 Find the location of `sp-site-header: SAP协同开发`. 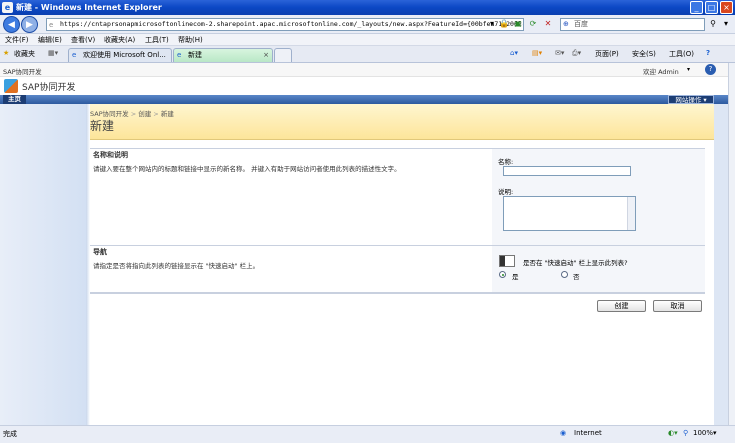

sp-site-header: SAP协同开发 is located at coordinates (364, 86).